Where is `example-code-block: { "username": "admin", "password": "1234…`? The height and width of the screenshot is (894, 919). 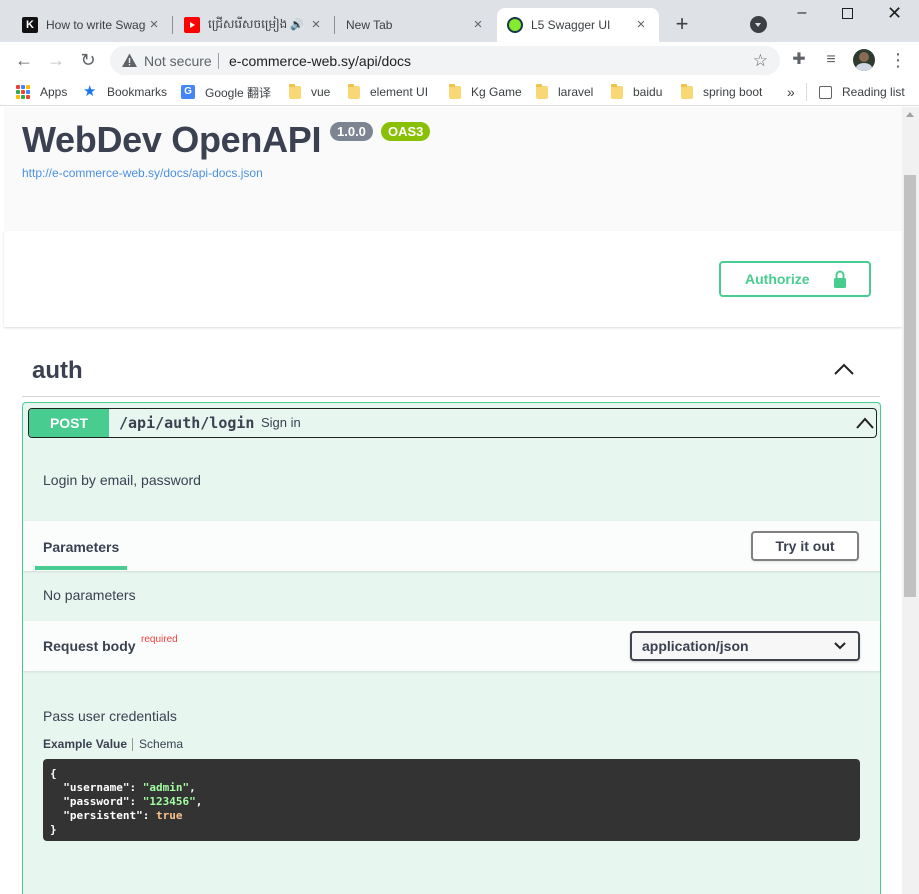 example-code-block: { "username": "admin", "password": "1234… is located at coordinates (451, 800).